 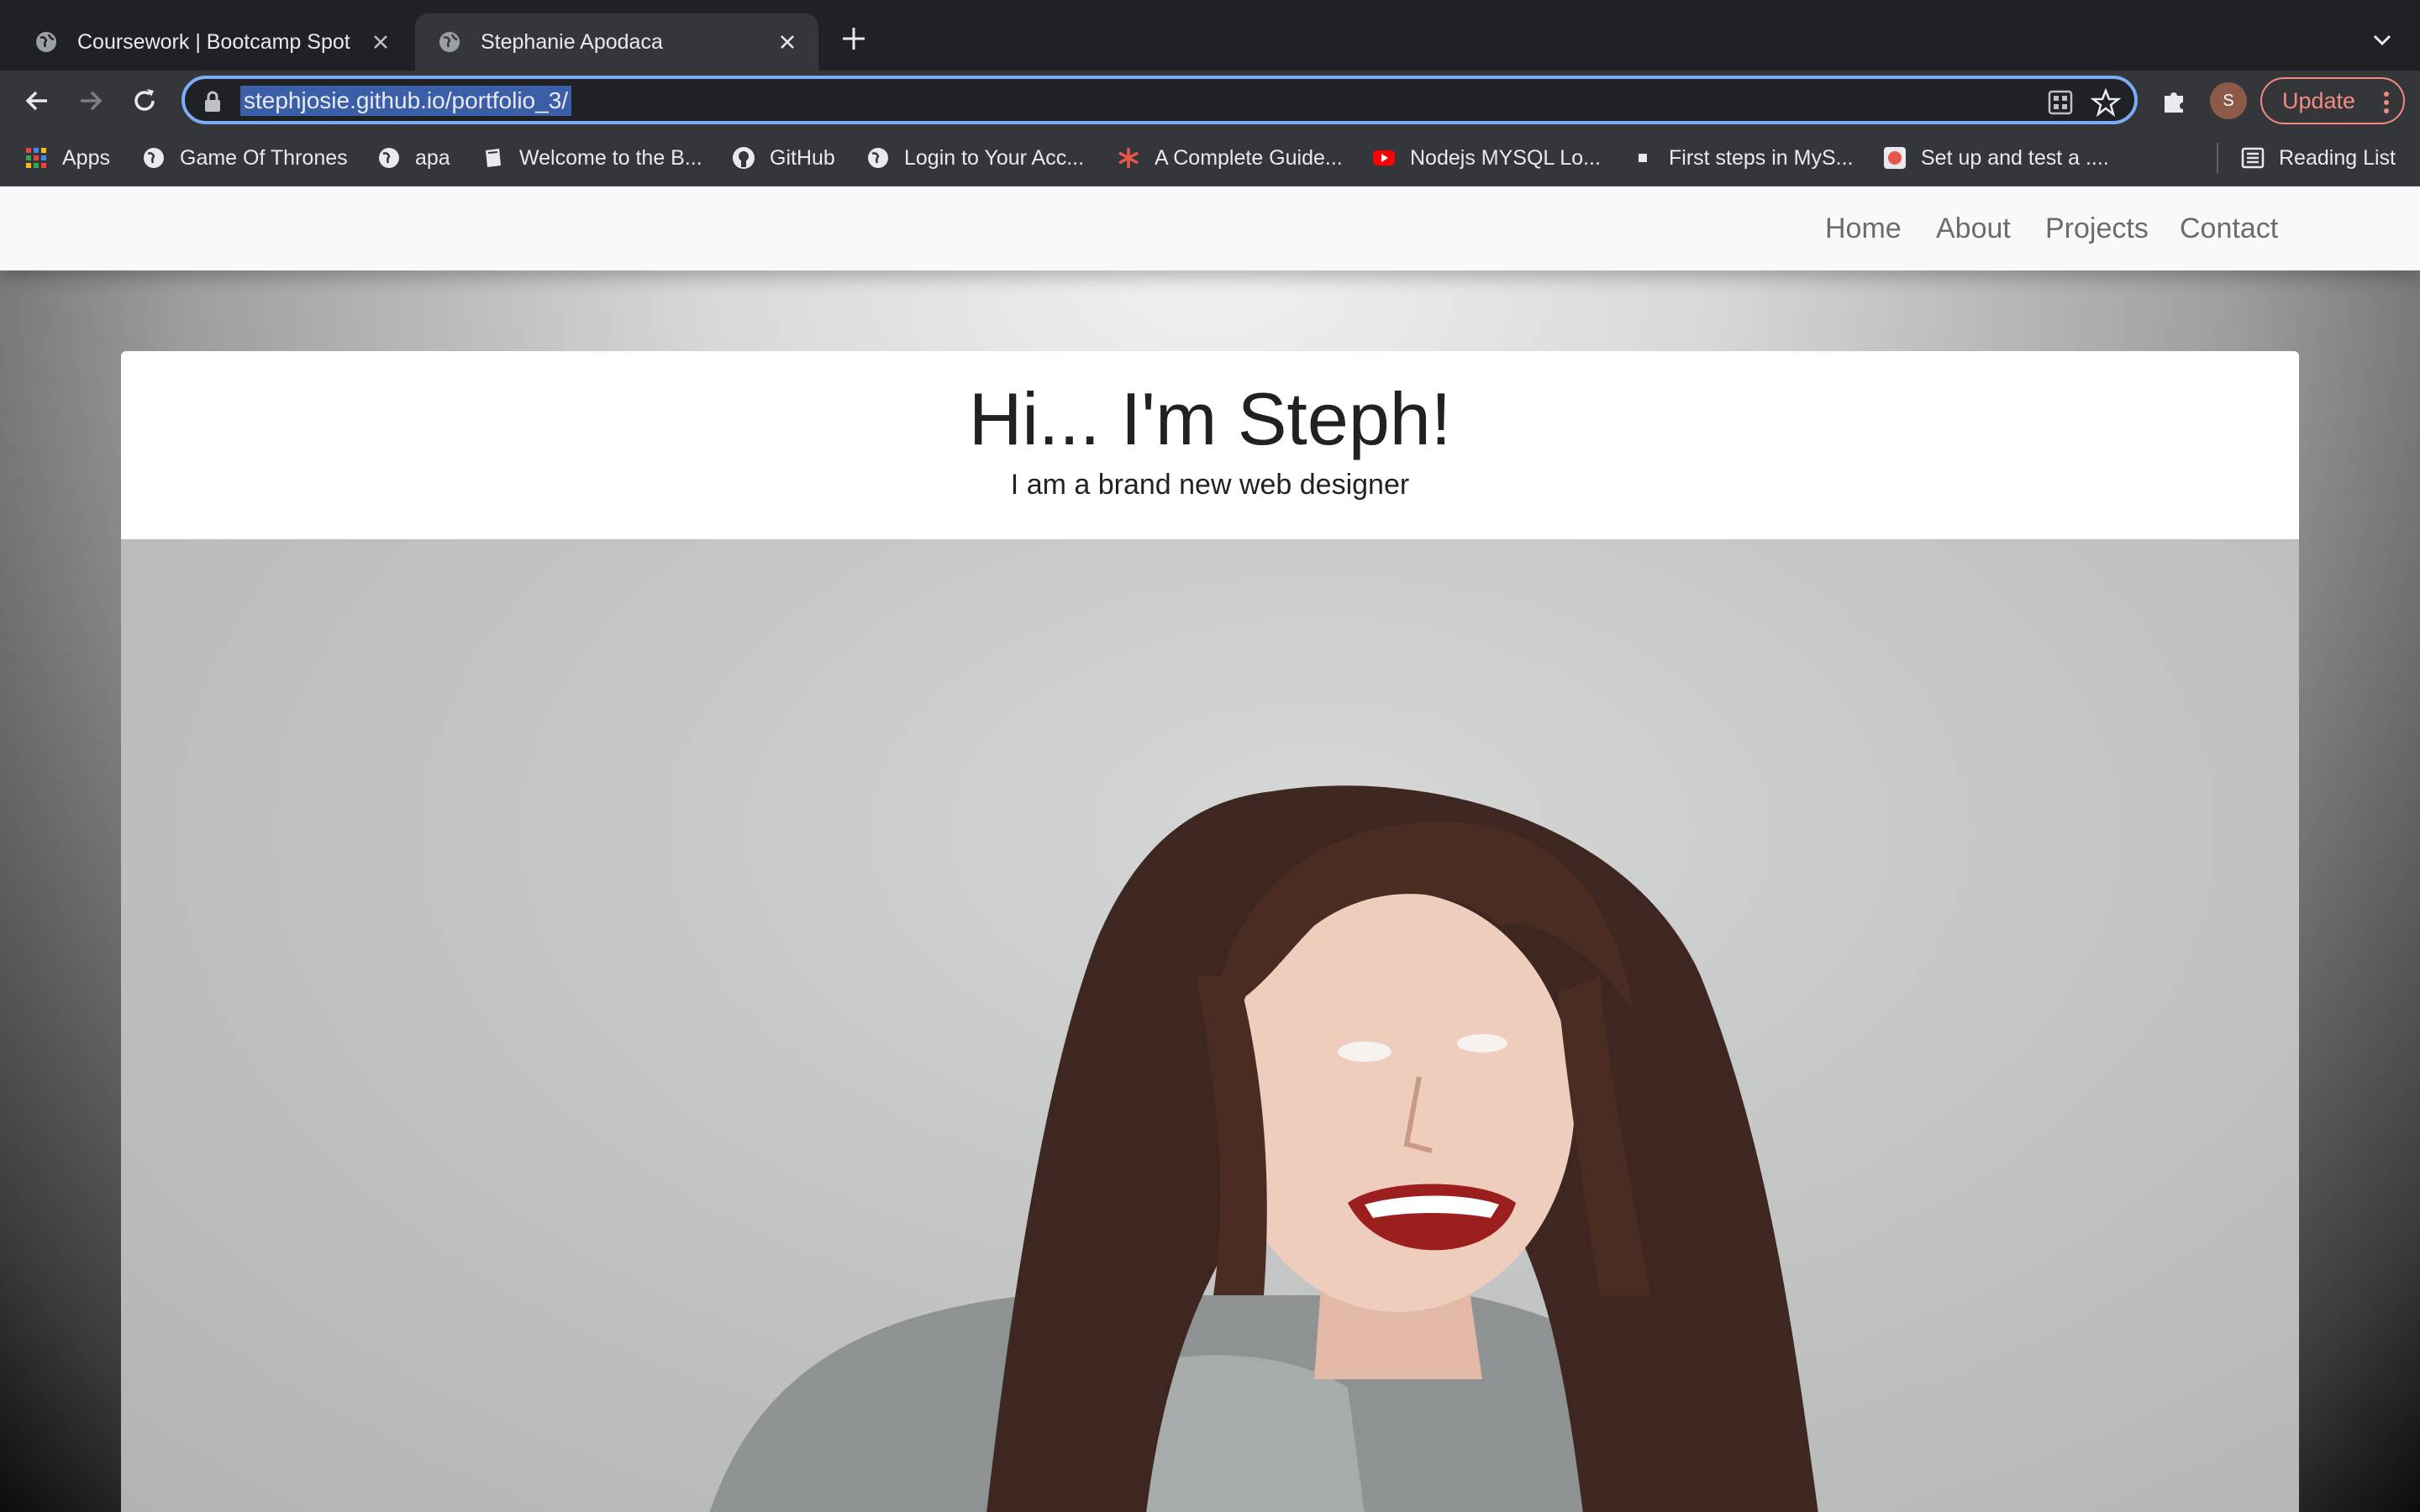 What do you see at coordinates (494, 158) in the screenshot?
I see `book-icon` at bounding box center [494, 158].